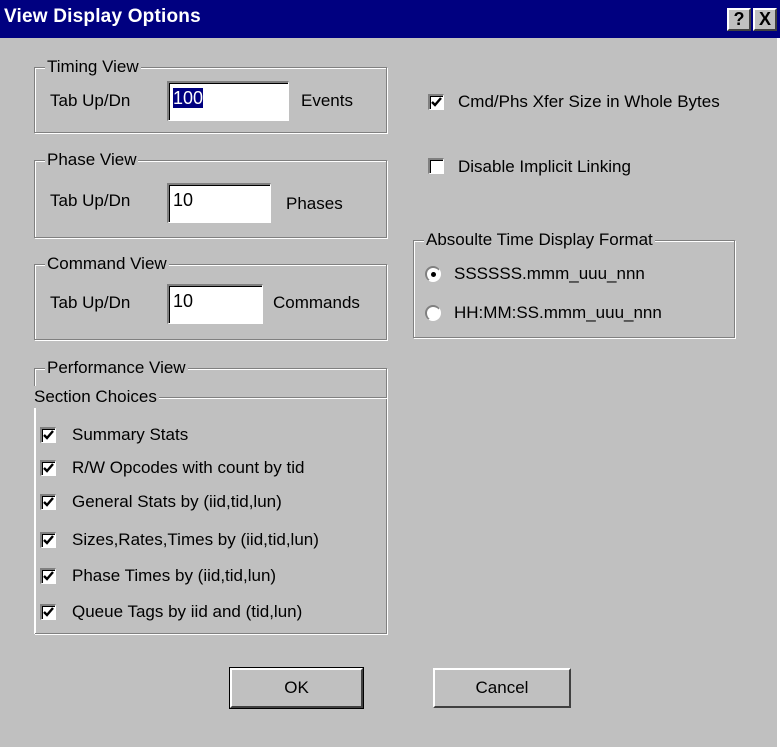  I want to click on radio-dot, so click(433, 274).